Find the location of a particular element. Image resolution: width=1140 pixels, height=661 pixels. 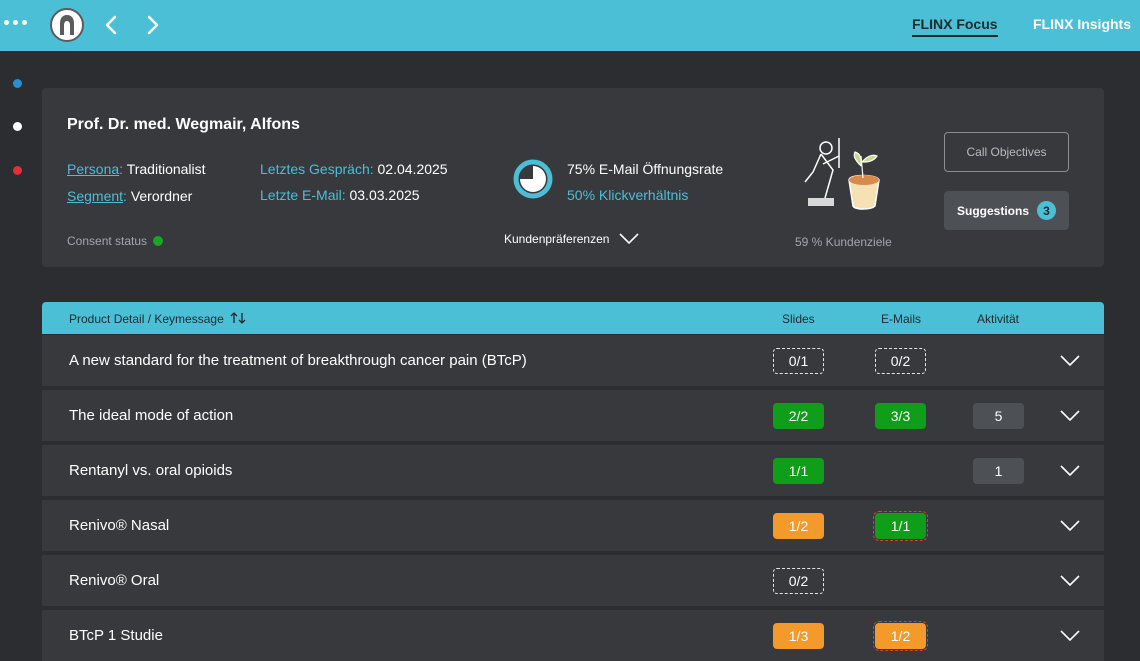

slides-count: 1/1 is located at coordinates (798, 471).